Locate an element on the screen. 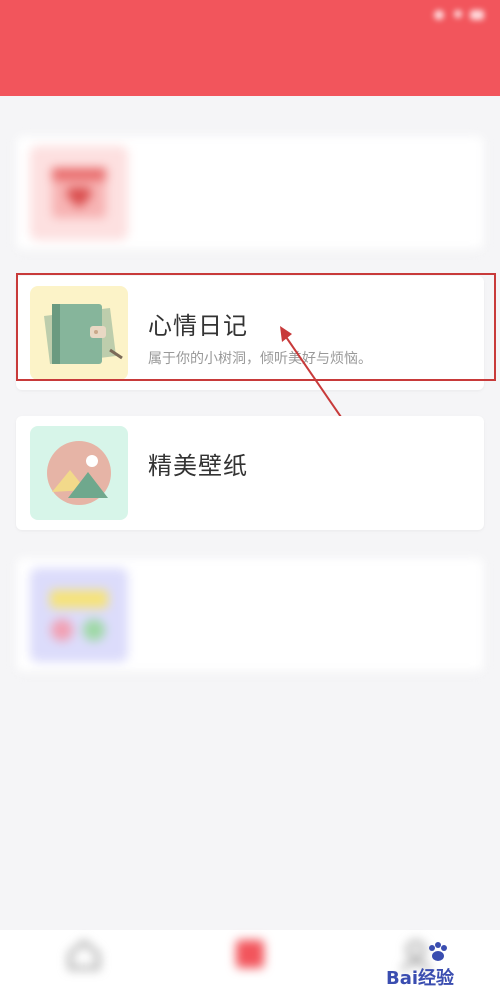  watermark-text: Bai经验 is located at coordinates (420, 978).